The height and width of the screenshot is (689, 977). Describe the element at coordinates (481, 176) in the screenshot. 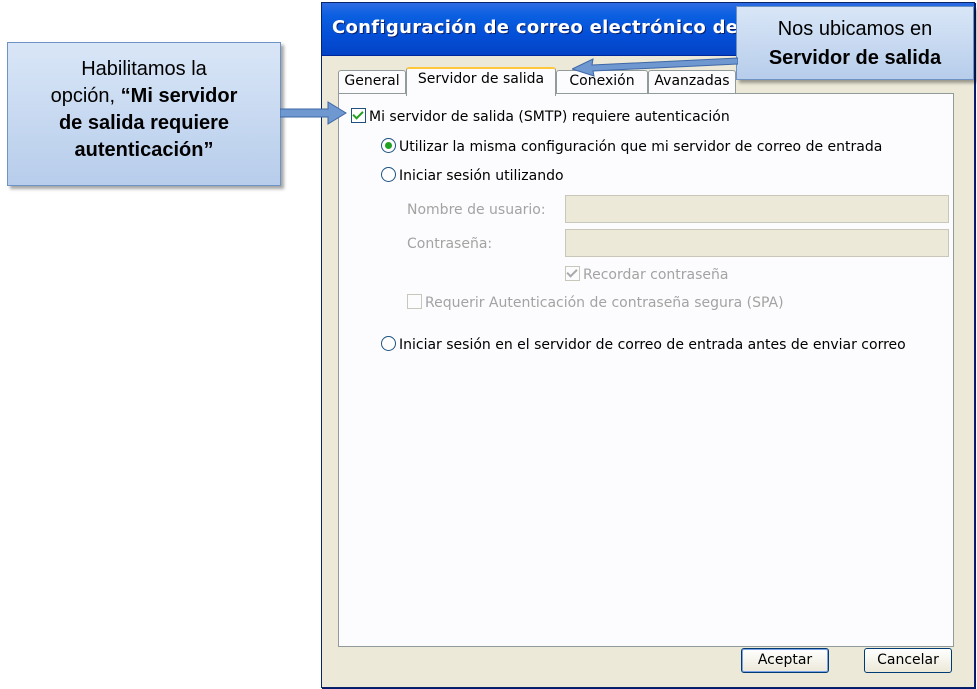

I see `radio-login-using-label: Iniciar sesión utilizando` at that location.